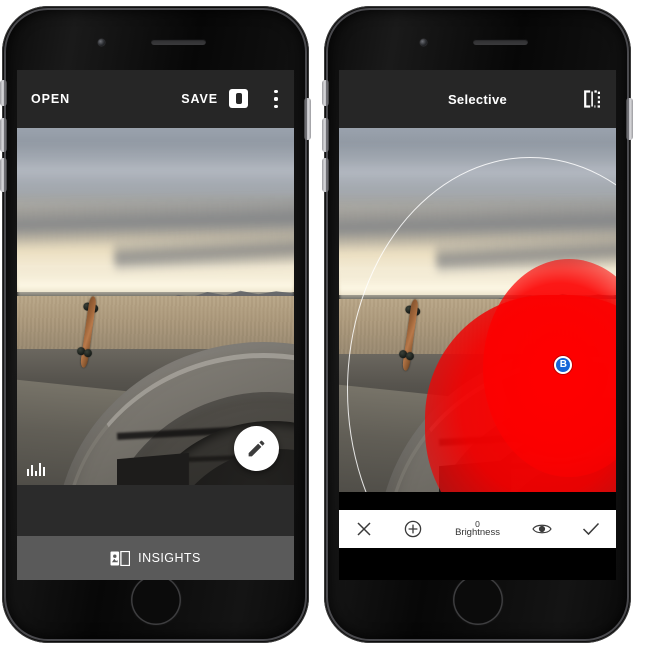  What do you see at coordinates (325, 175) in the screenshot?
I see `right-phone-volume-down` at bounding box center [325, 175].